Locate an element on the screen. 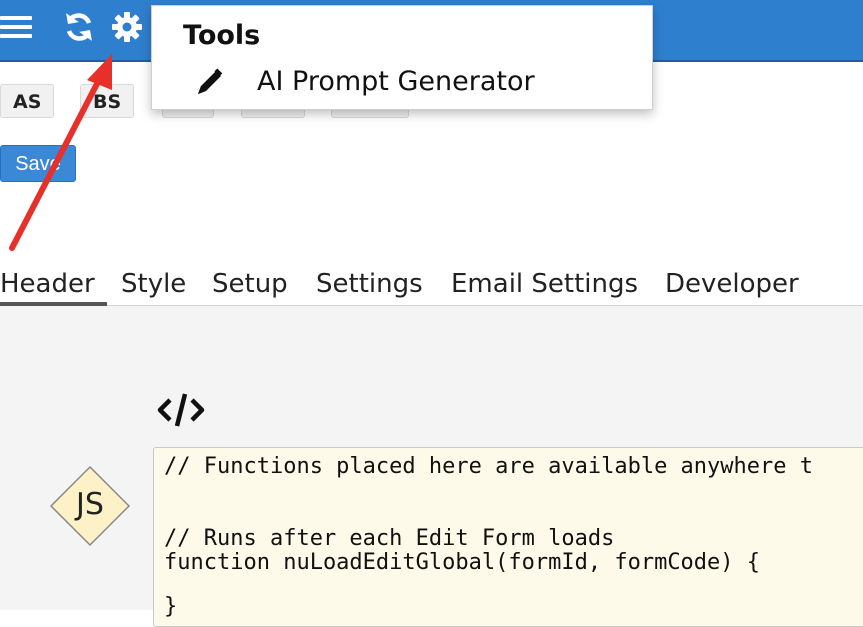  tab-email-settings: Email Settings is located at coordinates (544, 284).